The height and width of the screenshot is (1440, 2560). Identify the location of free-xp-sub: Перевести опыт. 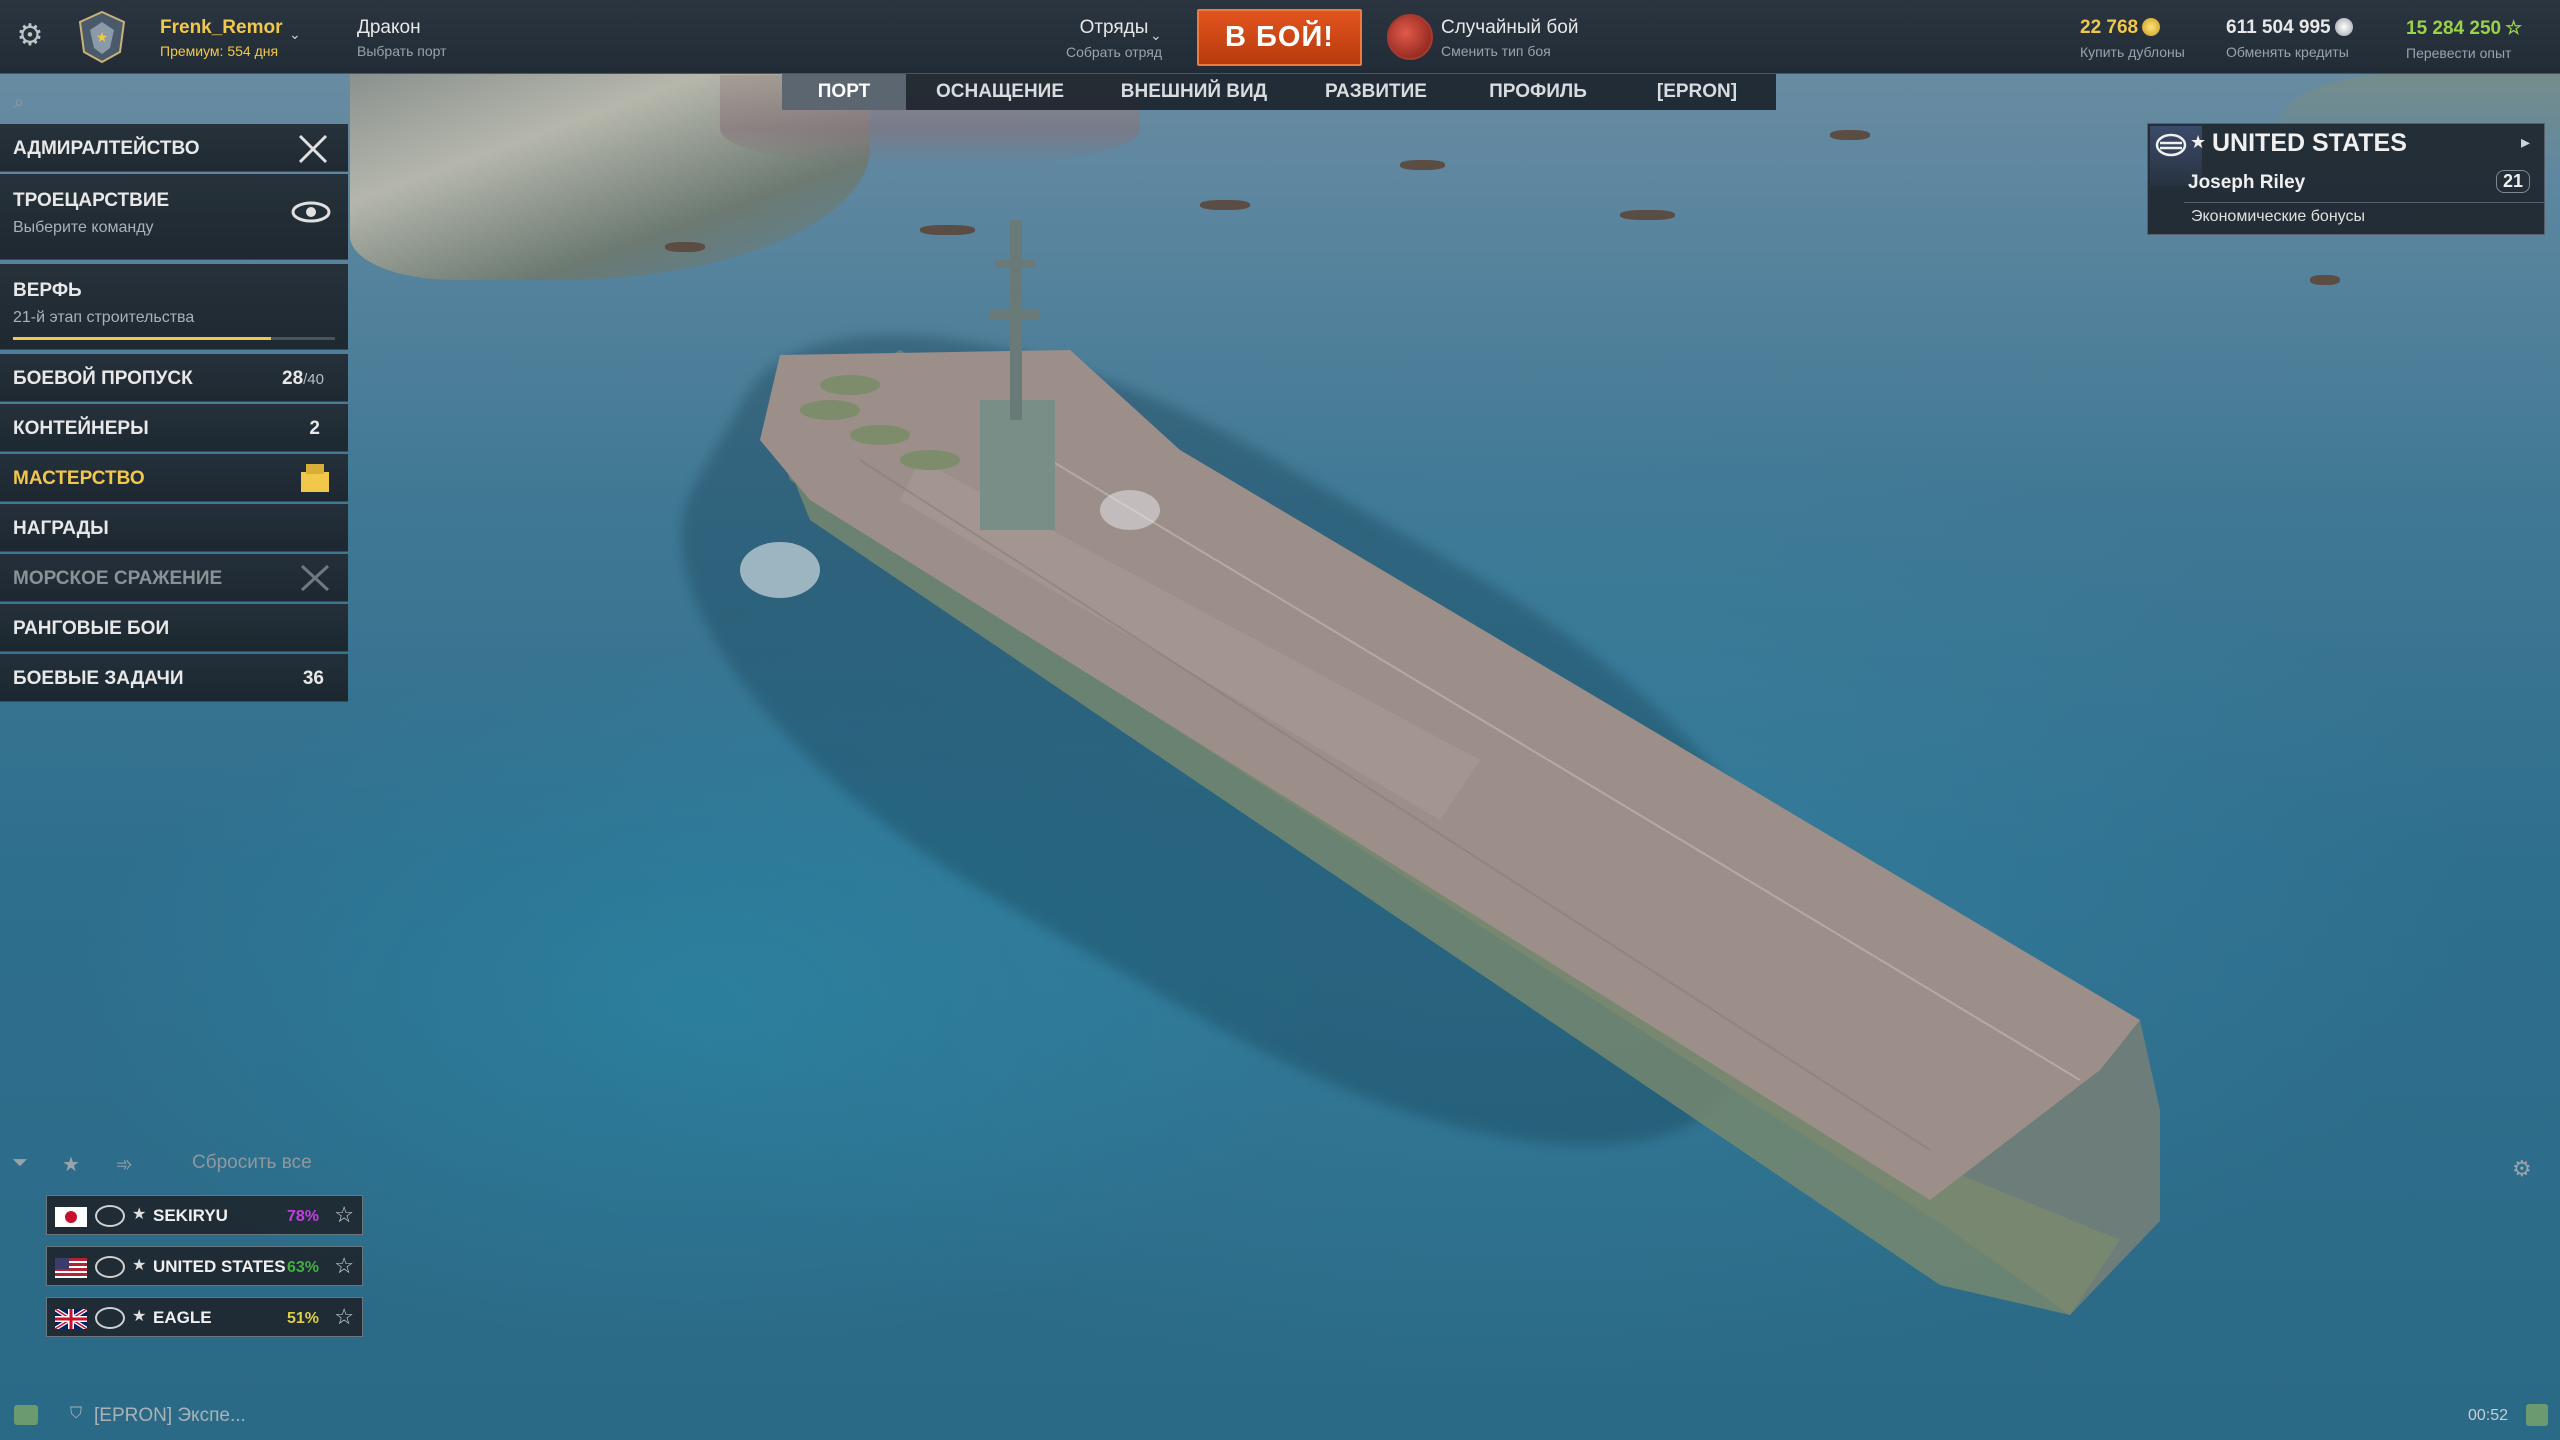
(2459, 53).